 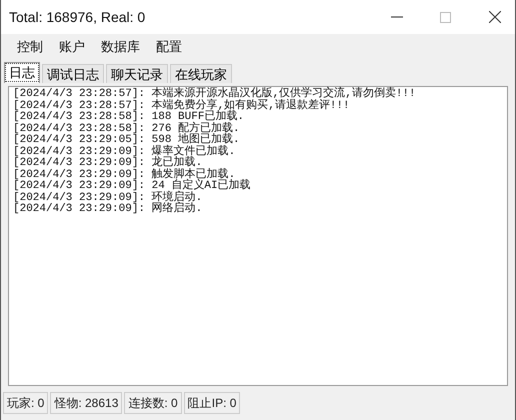 What do you see at coordinates (212, 403) in the screenshot?
I see `status-field: 阻止IP: 0` at bounding box center [212, 403].